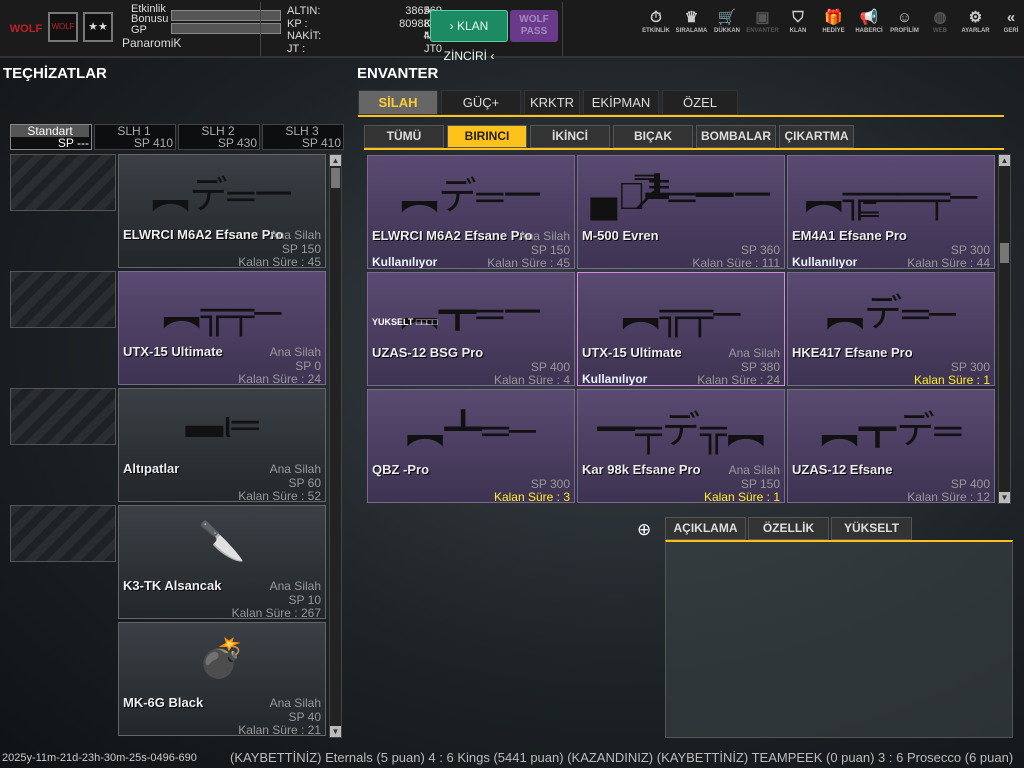 The width and height of the screenshot is (1024, 768). What do you see at coordinates (798, 22) in the screenshot?
I see `nav-klan: ⛉ KLAN` at bounding box center [798, 22].